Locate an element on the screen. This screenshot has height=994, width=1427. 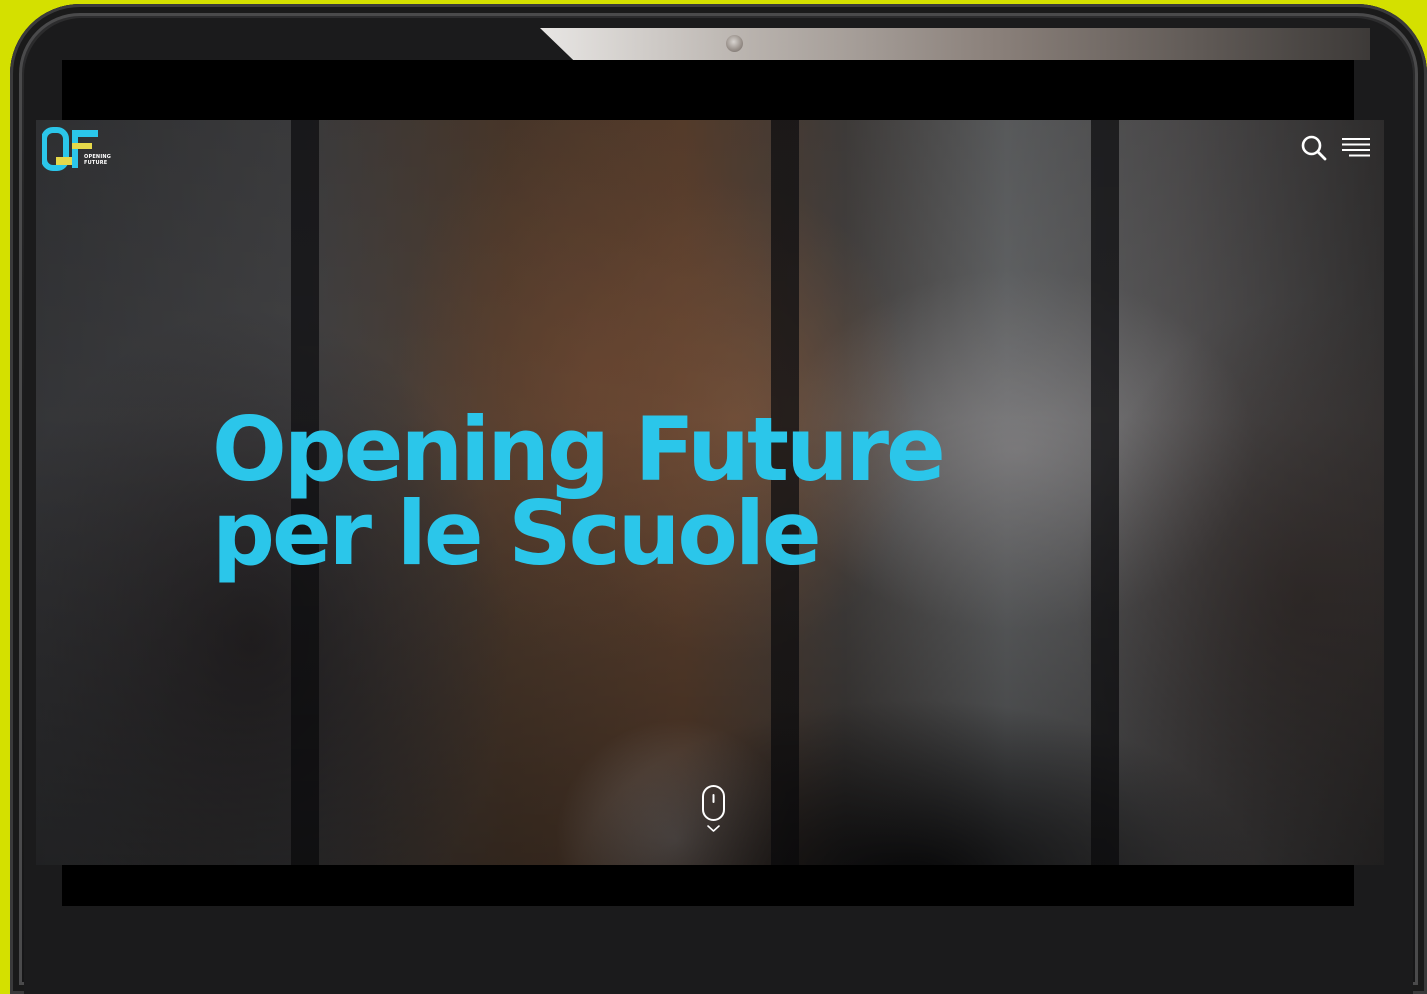
logo-wordmark: OPENING FUTURE is located at coordinates (97, 160).